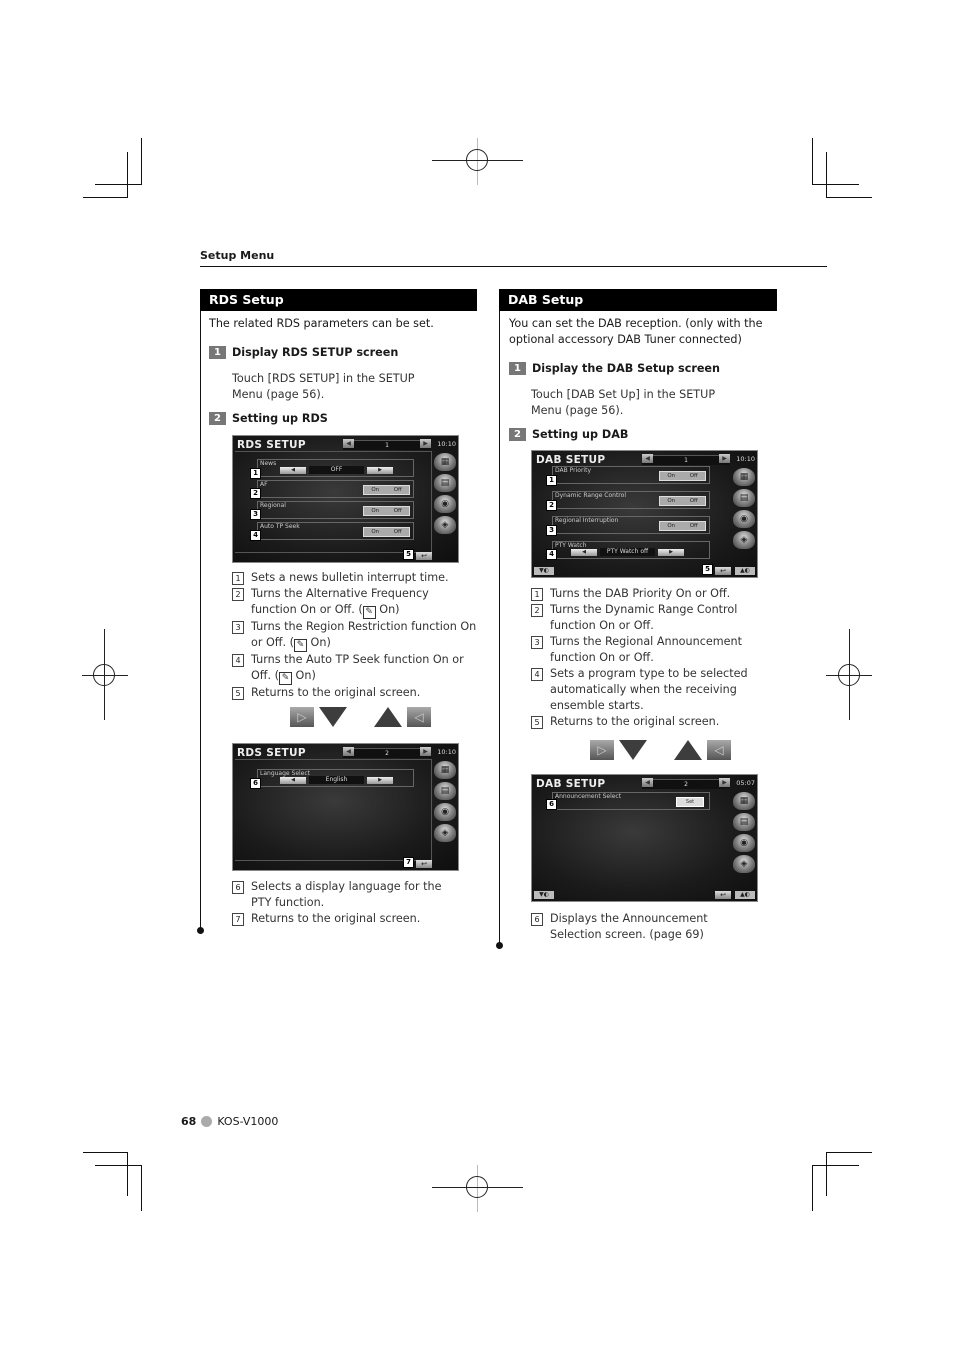 The height and width of the screenshot is (1350, 954). Describe the element at coordinates (386, 490) in the screenshot. I see `af-toggle: On Off` at that location.